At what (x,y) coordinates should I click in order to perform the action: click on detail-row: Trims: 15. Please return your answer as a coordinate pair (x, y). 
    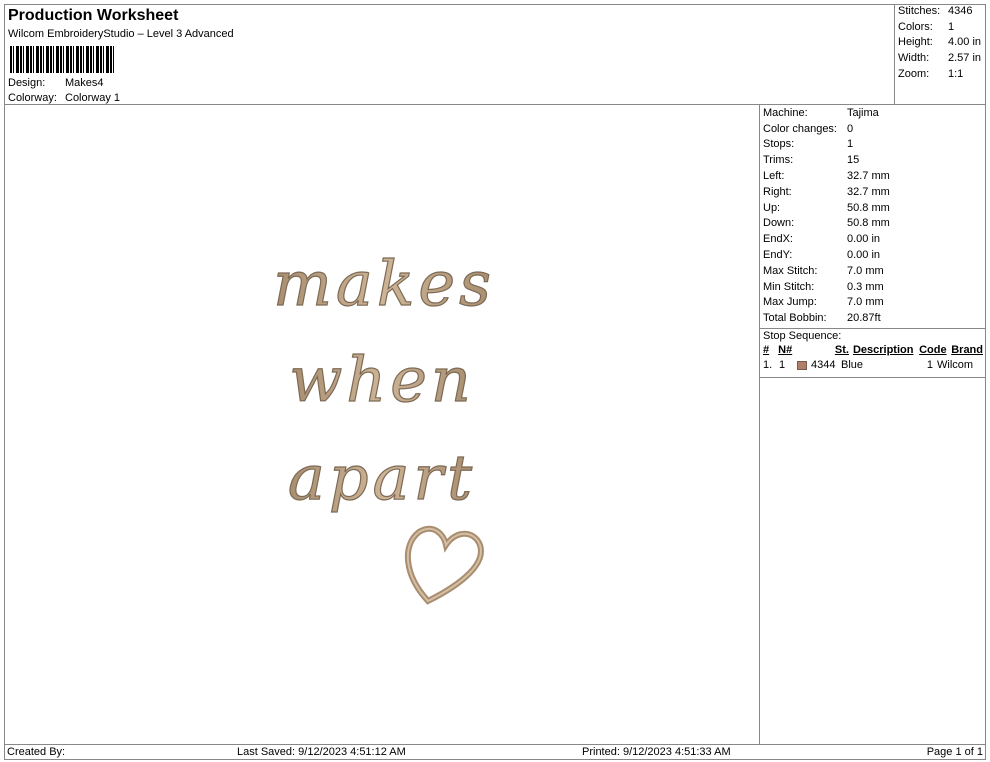
    Looking at the image, I should click on (811, 160).